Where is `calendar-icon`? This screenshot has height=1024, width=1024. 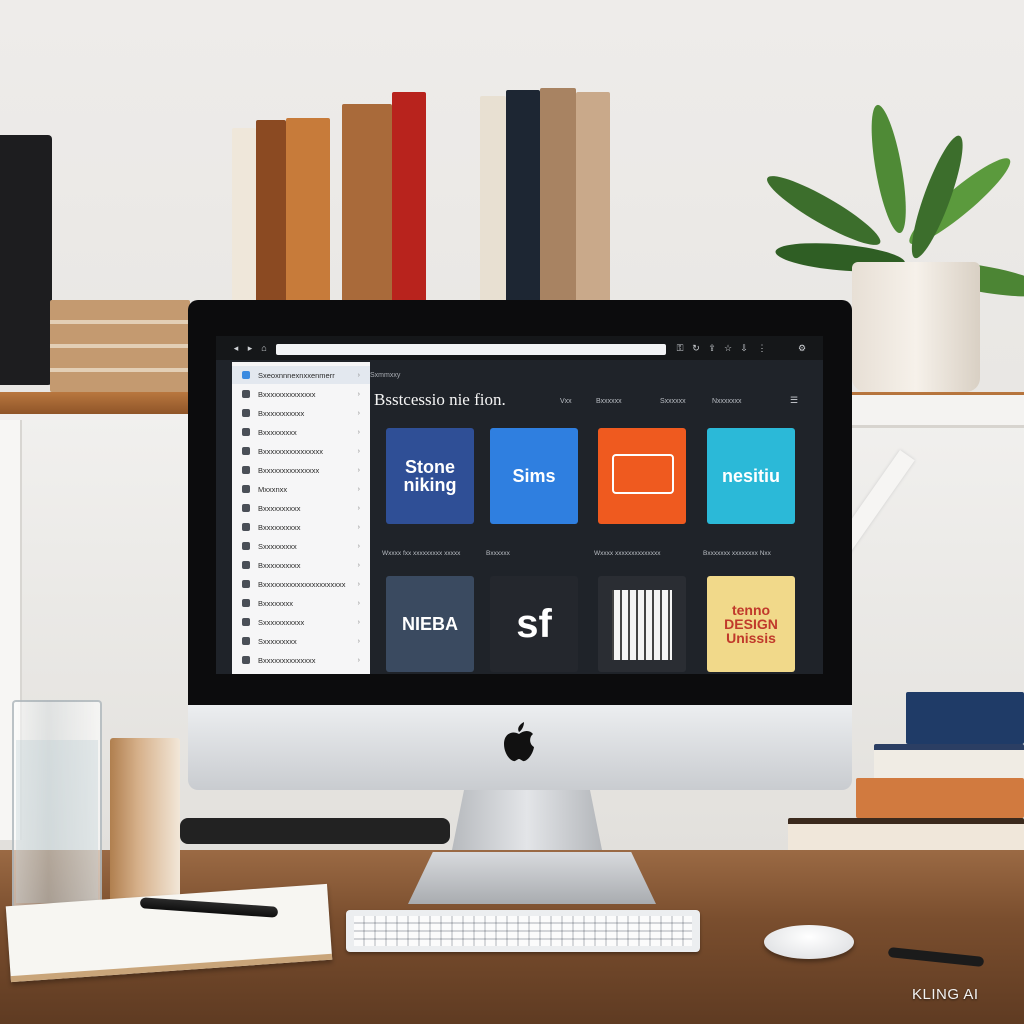
calendar-icon is located at coordinates (642, 625).